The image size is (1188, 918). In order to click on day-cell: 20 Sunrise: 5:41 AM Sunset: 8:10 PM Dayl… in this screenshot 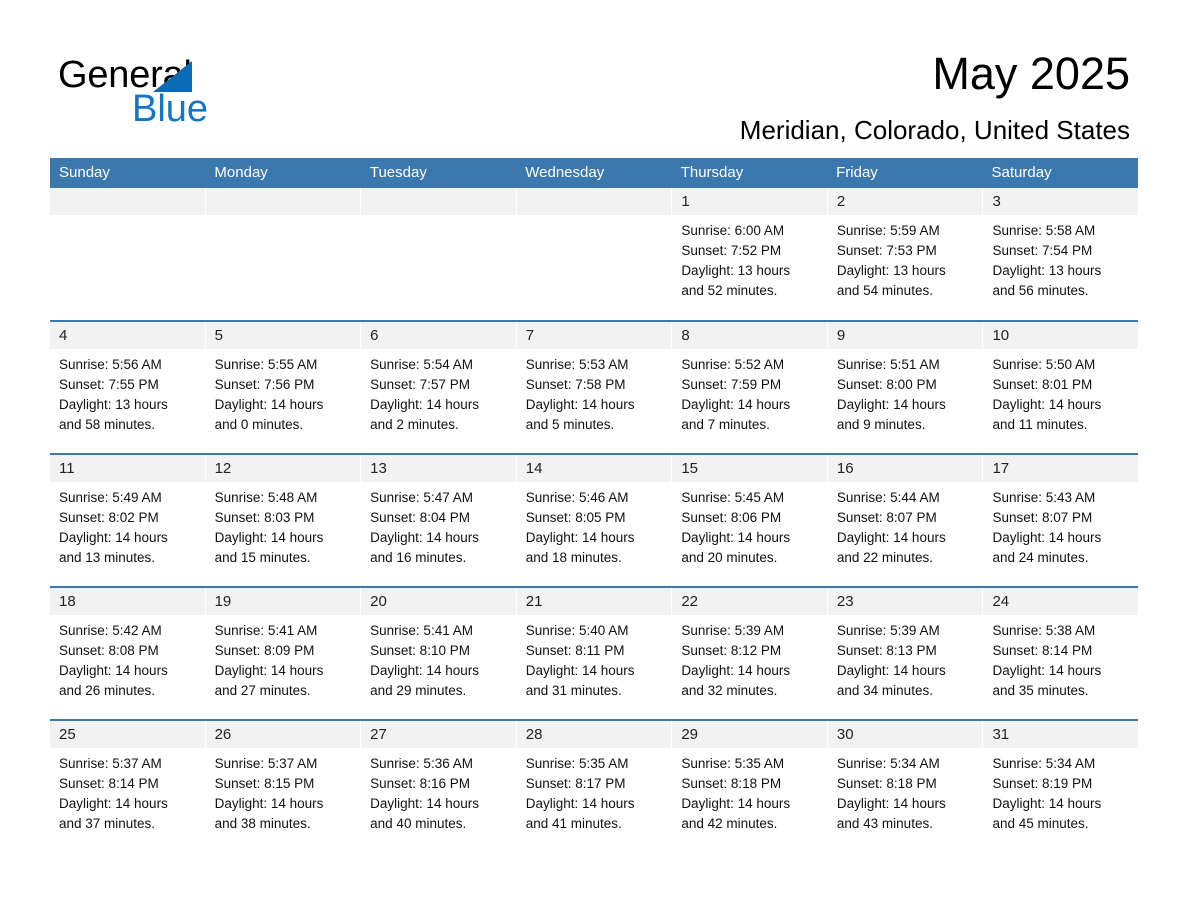, I will do `click(439, 653)`.